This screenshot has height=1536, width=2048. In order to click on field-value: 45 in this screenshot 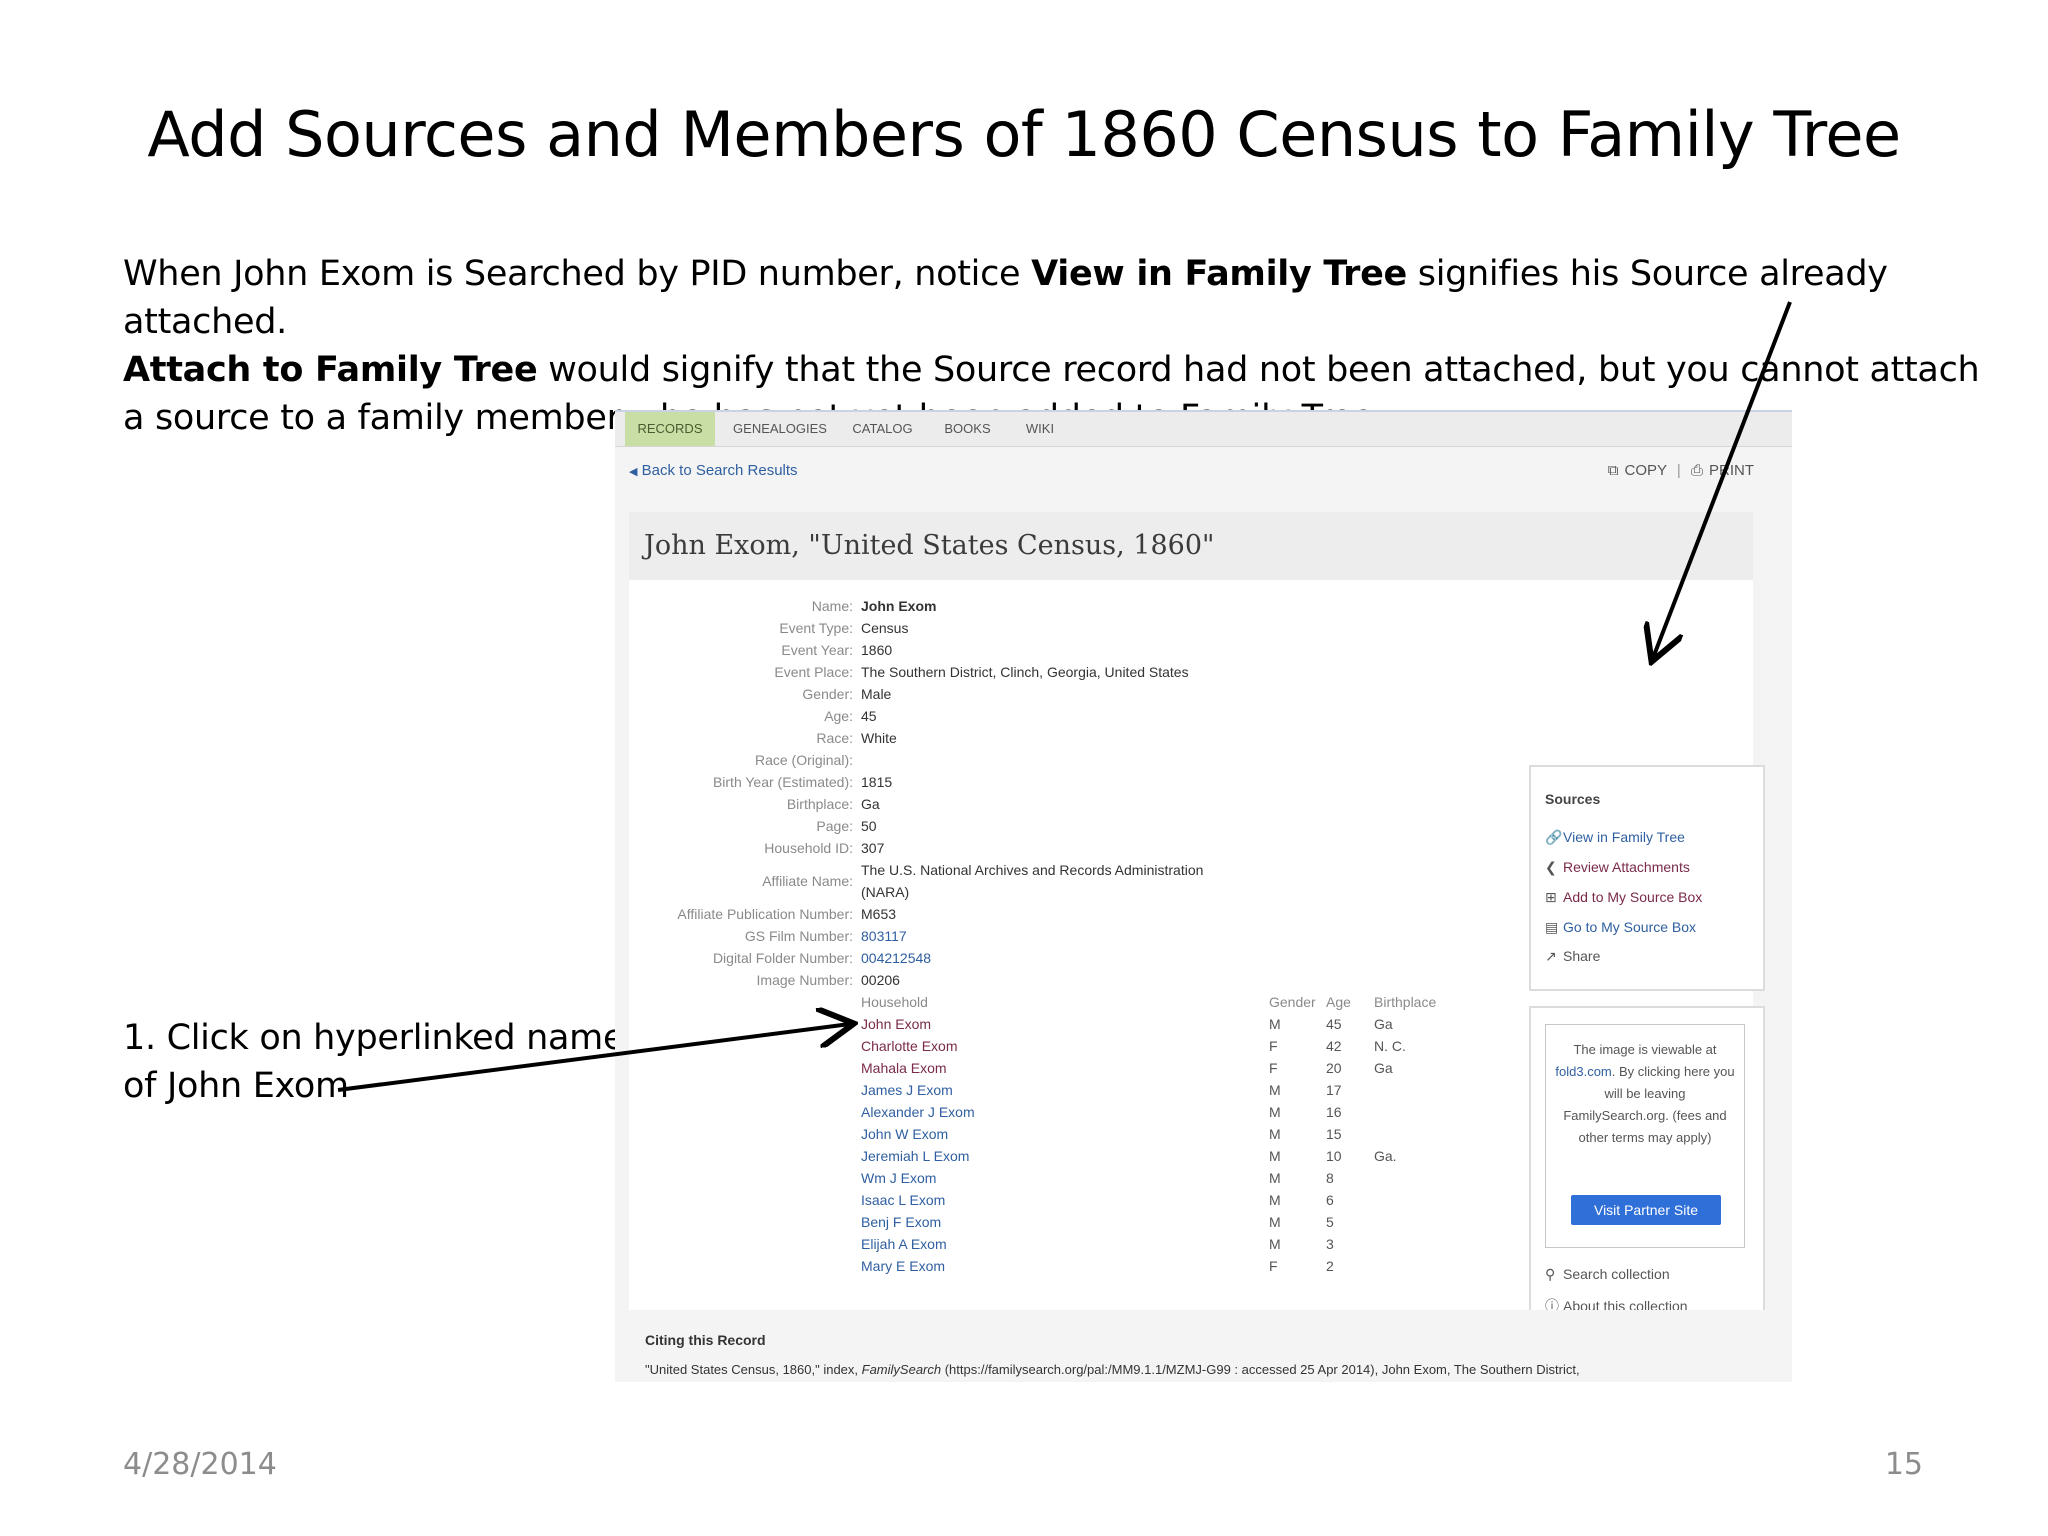, I will do `click(869, 716)`.